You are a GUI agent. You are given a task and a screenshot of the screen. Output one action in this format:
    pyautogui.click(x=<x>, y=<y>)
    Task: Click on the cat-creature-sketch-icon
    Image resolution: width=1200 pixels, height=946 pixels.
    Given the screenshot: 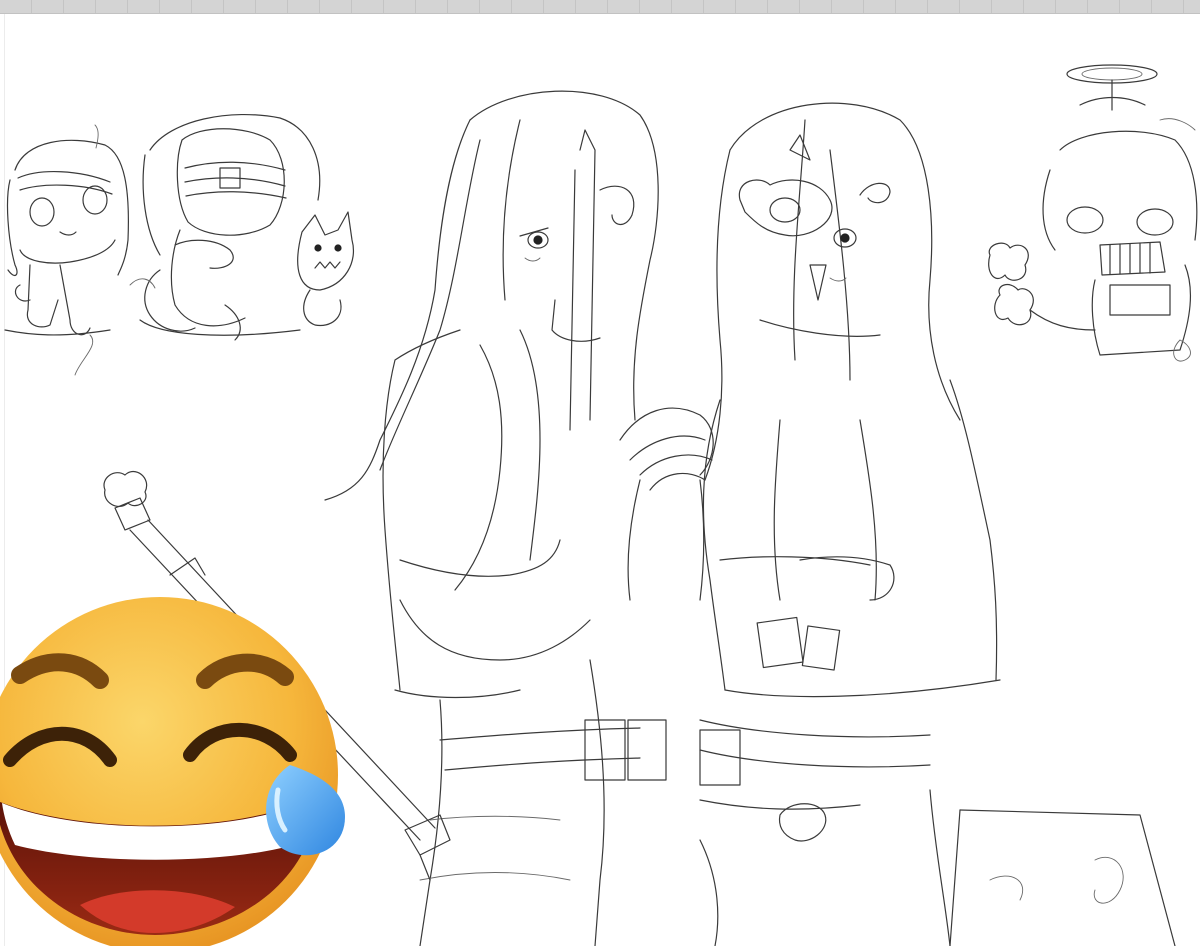 What is the action you would take?
    pyautogui.click(x=325, y=269)
    